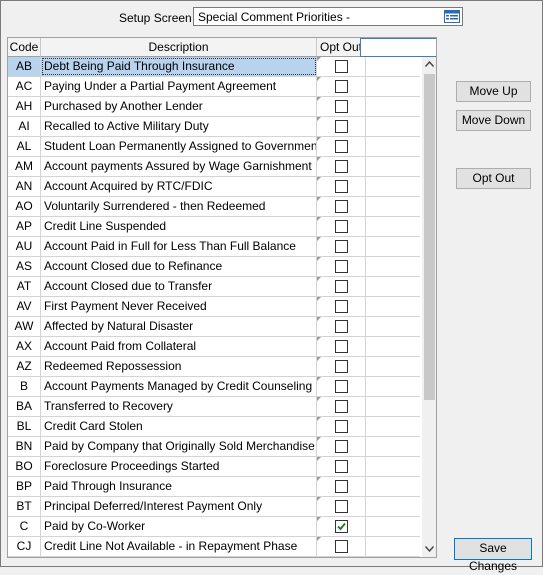  I want to click on row-description-cell: Account Closed due to Transfer, so click(179, 286).